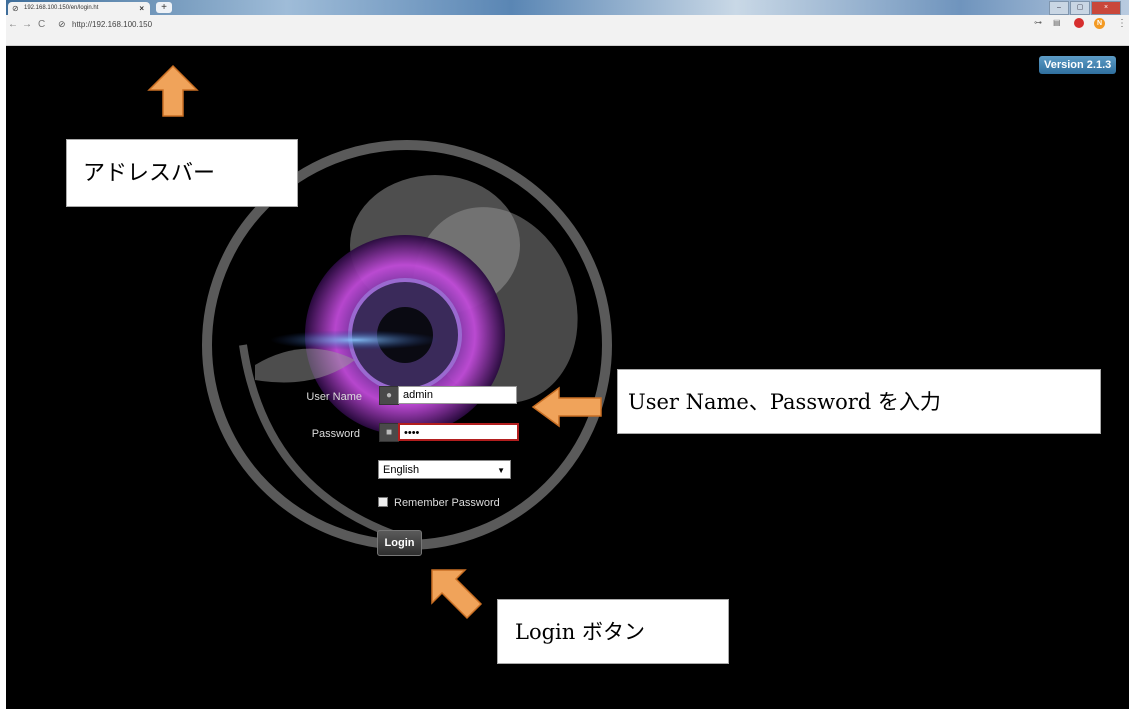 Image resolution: width=1135 pixels, height=713 pixels. Describe the element at coordinates (1038, 22) in the screenshot. I see `key-icon: ⊶` at that location.